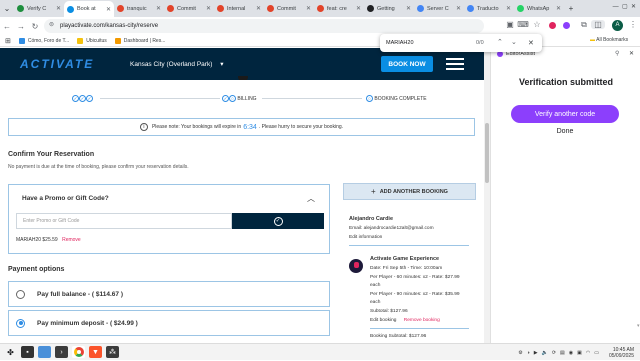  What do you see at coordinates (86, 9) in the screenshot?
I see `tab-title: Book at` at bounding box center [86, 9].